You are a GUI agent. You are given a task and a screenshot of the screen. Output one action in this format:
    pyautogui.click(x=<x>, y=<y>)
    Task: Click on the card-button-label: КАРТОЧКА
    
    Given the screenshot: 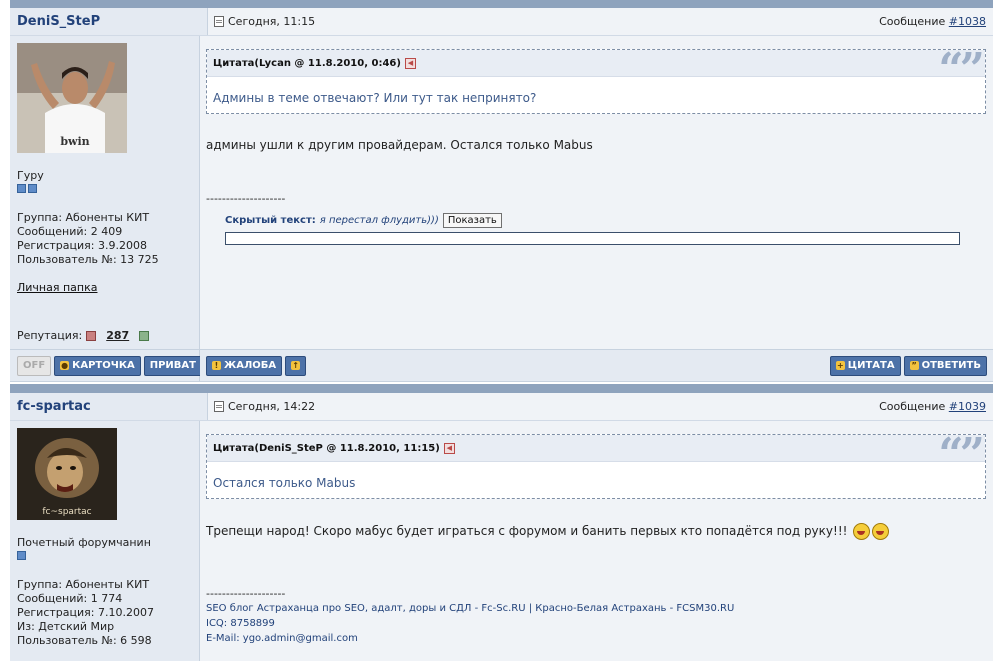 What is the action you would take?
    pyautogui.click(x=103, y=365)
    